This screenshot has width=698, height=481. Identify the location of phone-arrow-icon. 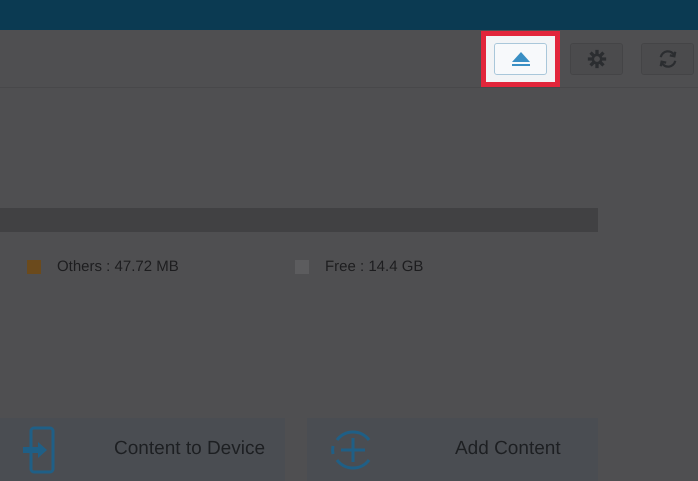
(39, 450).